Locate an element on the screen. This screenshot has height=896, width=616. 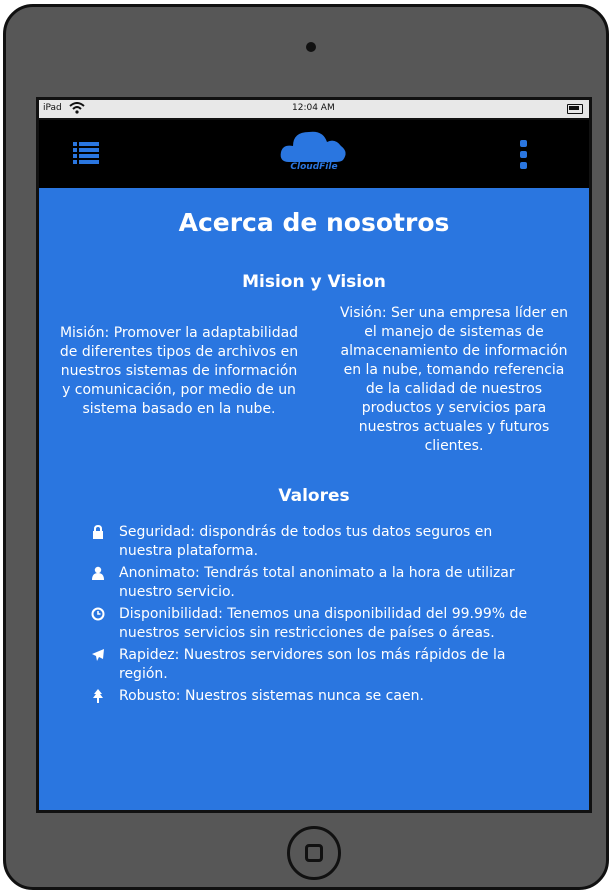
tree-icon is located at coordinates (98, 696).